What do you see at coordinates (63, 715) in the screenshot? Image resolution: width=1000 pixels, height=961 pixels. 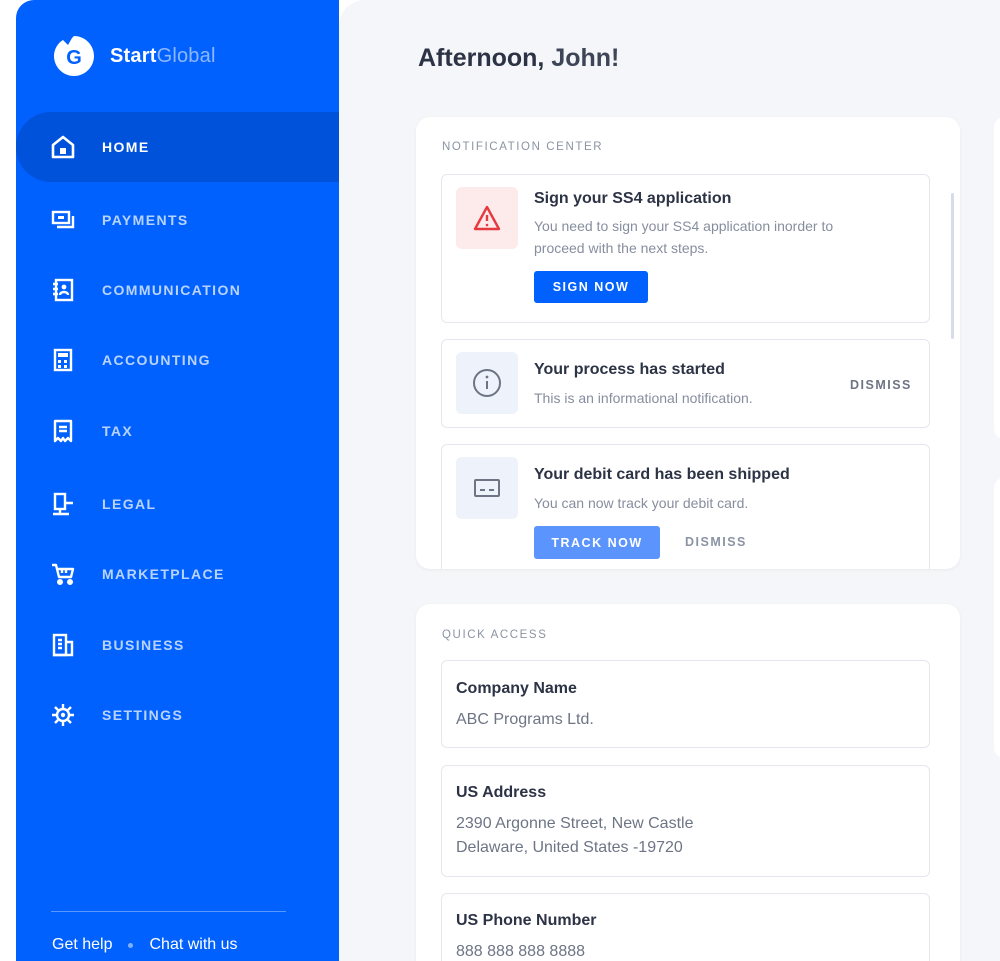 I see `gear-icon` at bounding box center [63, 715].